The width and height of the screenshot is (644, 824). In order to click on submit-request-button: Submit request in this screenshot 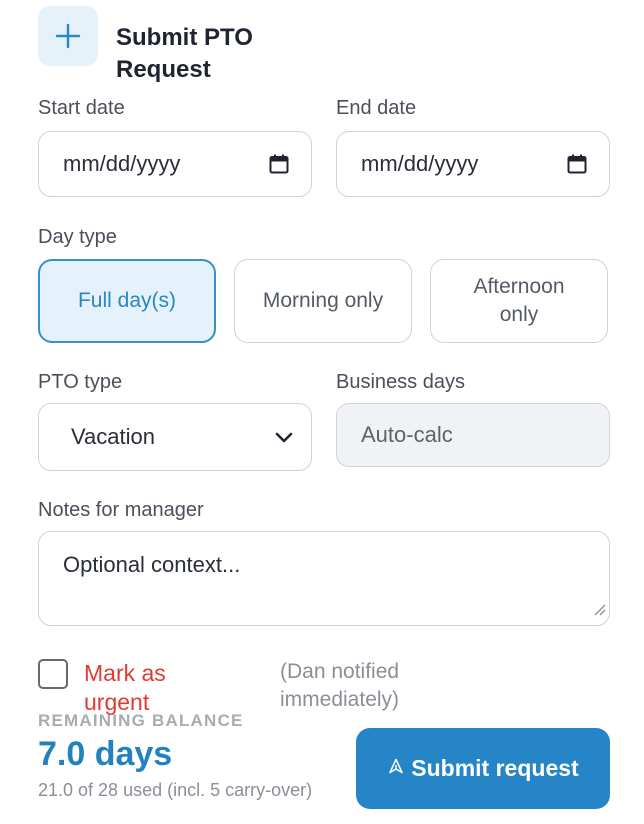, I will do `click(483, 768)`.